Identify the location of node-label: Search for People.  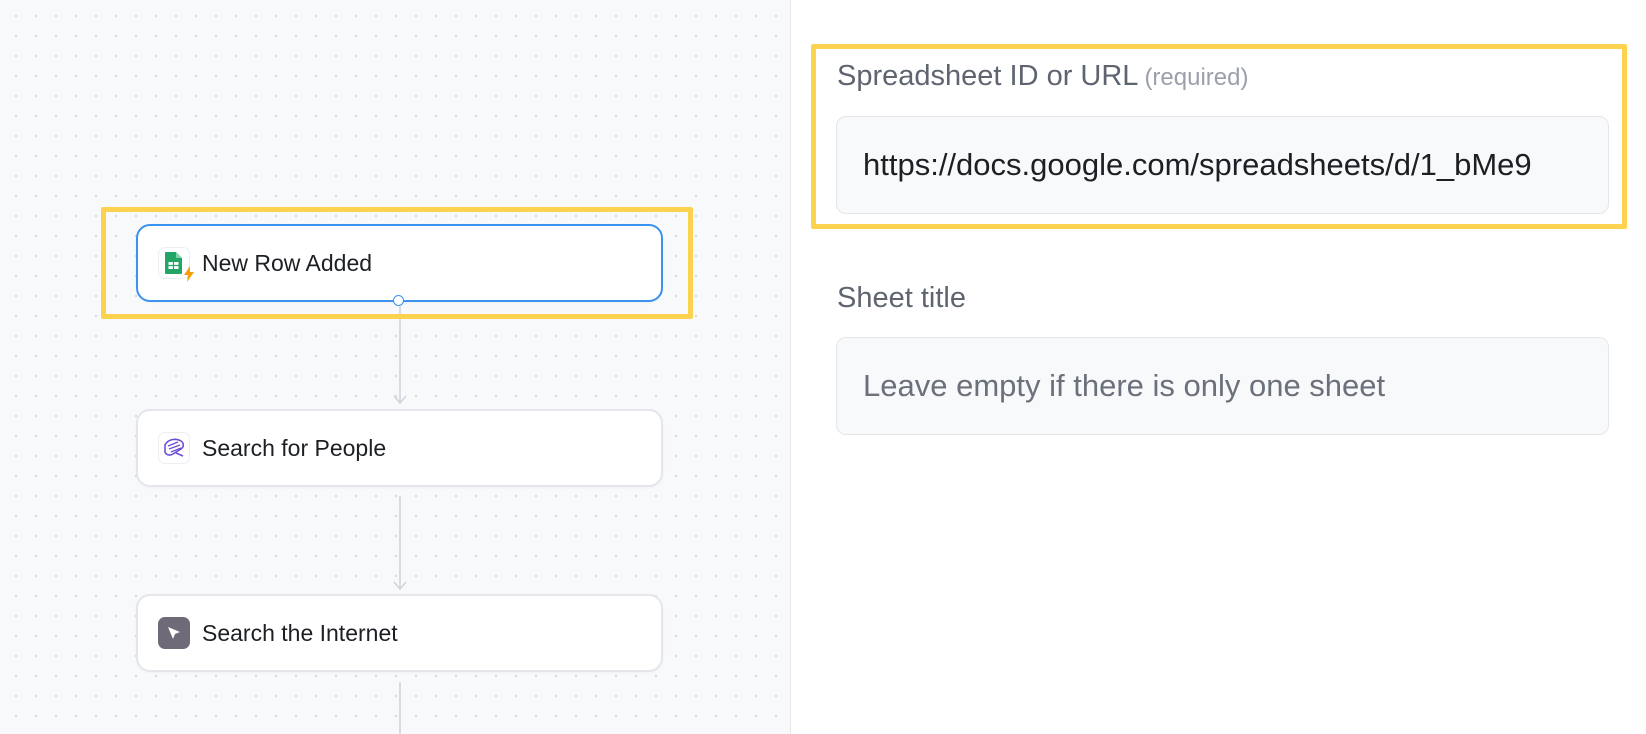
(294, 447).